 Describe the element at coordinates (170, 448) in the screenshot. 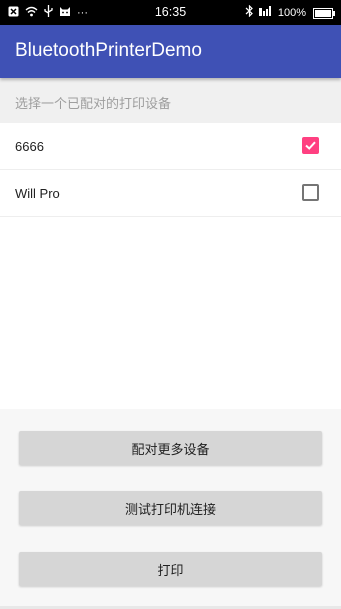

I see `pair-more-devices-button: 配对更多设备` at that location.